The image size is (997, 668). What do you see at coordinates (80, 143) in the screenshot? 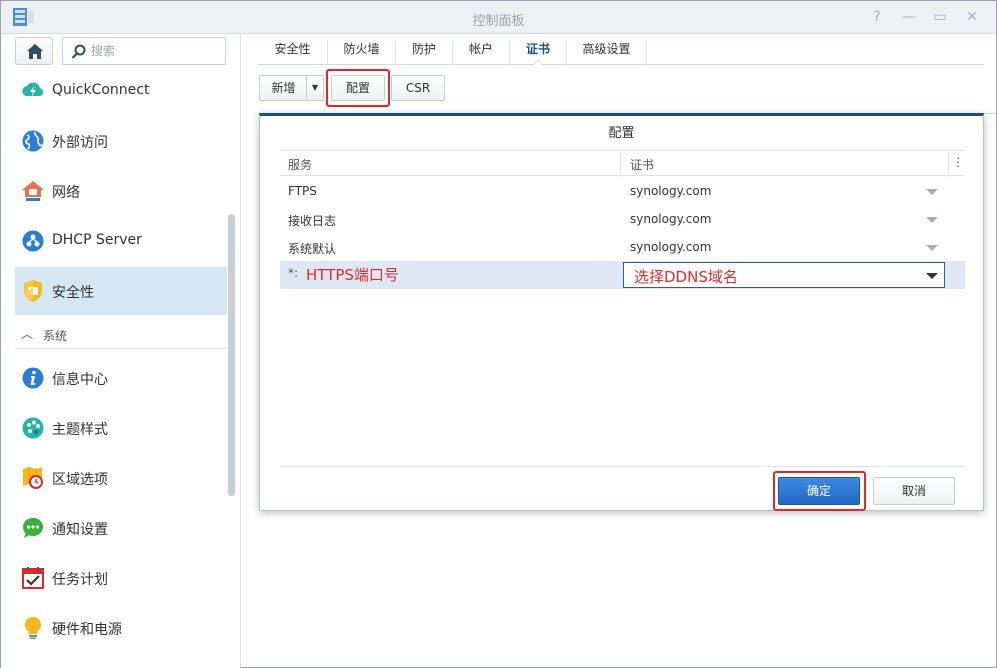
I see `sidebar-item-label: 外部访问` at bounding box center [80, 143].